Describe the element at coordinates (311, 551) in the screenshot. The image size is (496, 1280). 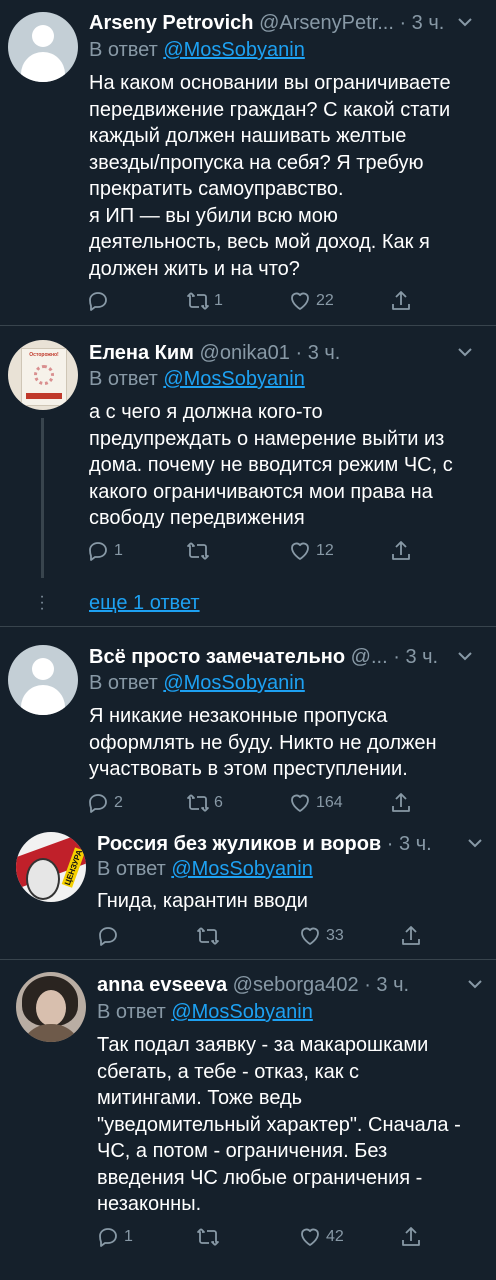
I see `like-button: 12` at that location.